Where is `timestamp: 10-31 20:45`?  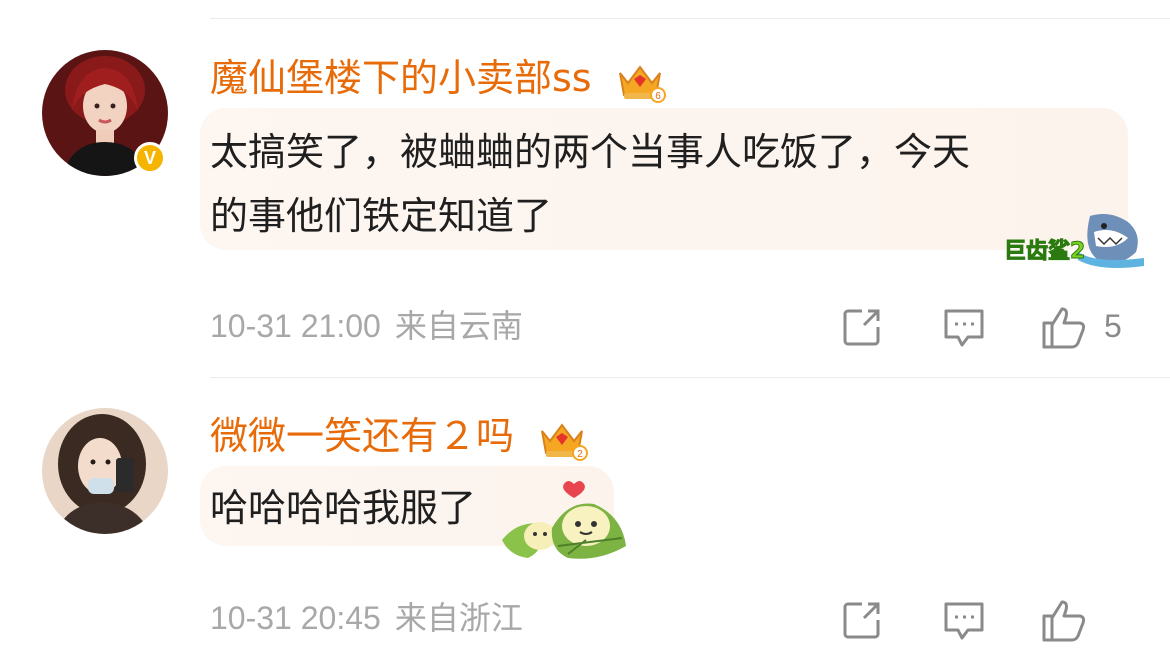
timestamp: 10-31 20:45 is located at coordinates (295, 618).